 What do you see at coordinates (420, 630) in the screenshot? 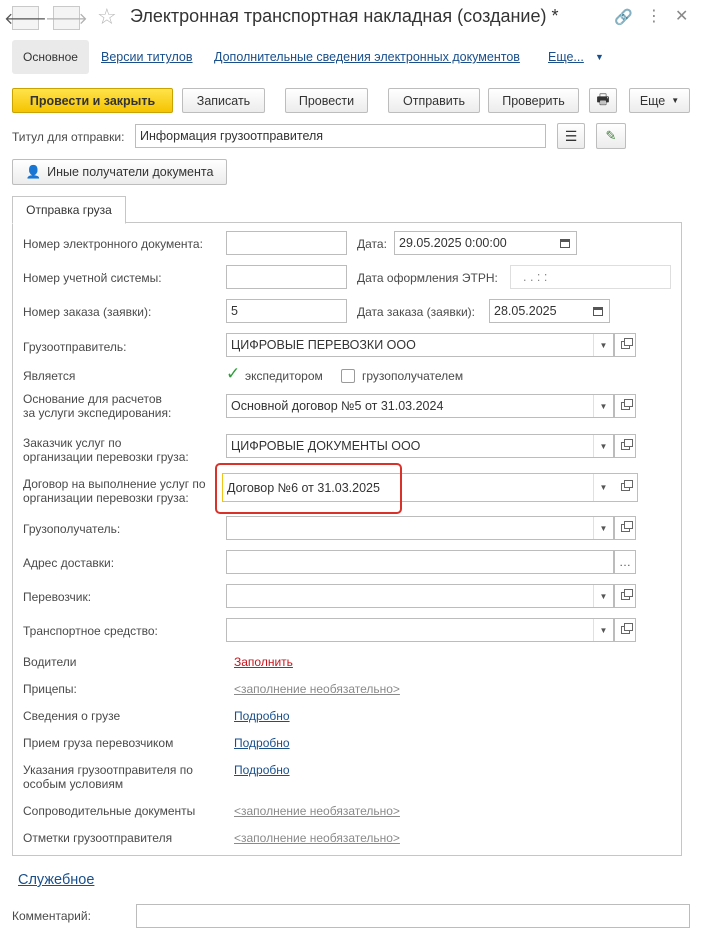
I see `vehicle-field: ▼` at bounding box center [420, 630].